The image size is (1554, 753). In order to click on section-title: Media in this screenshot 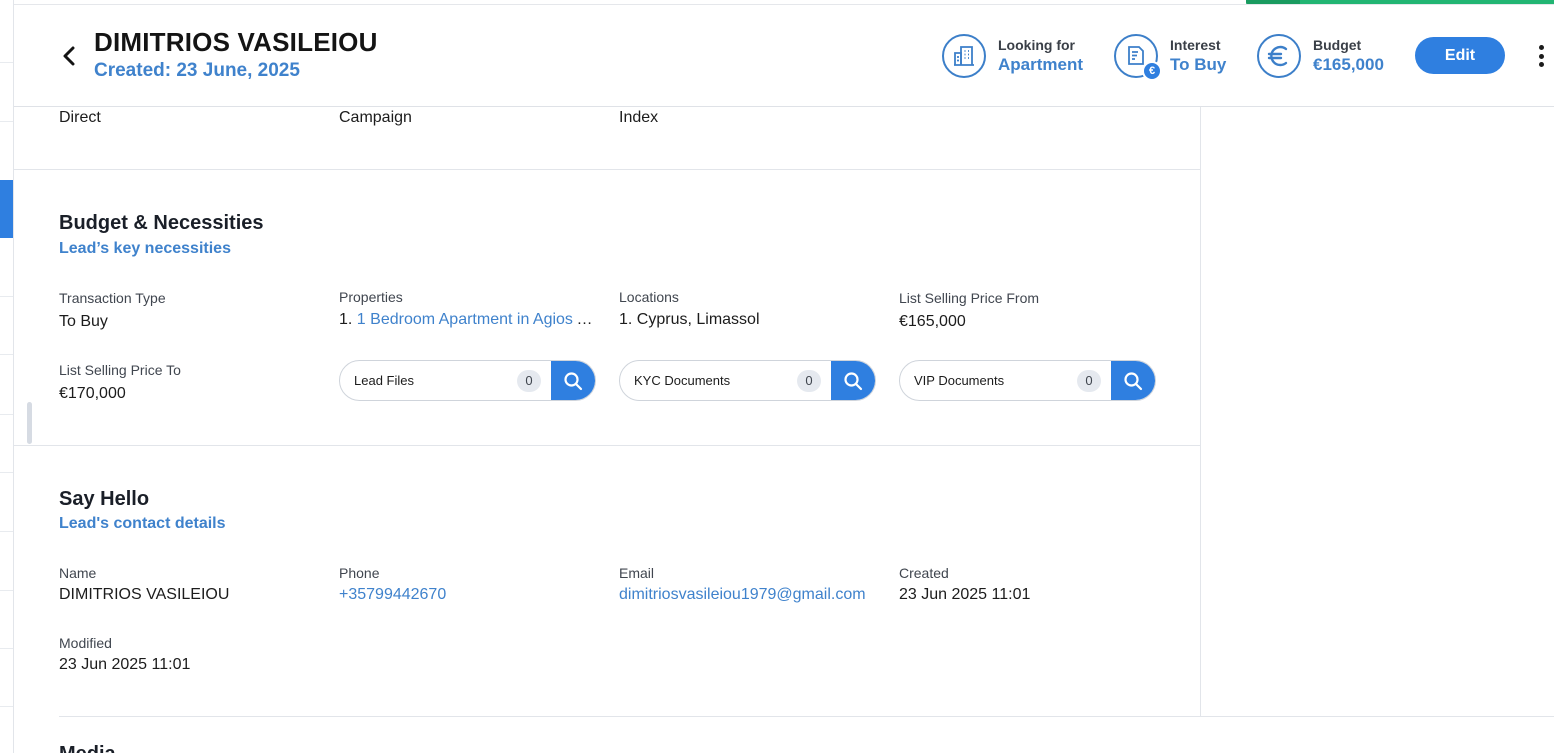, I will do `click(87, 747)`.